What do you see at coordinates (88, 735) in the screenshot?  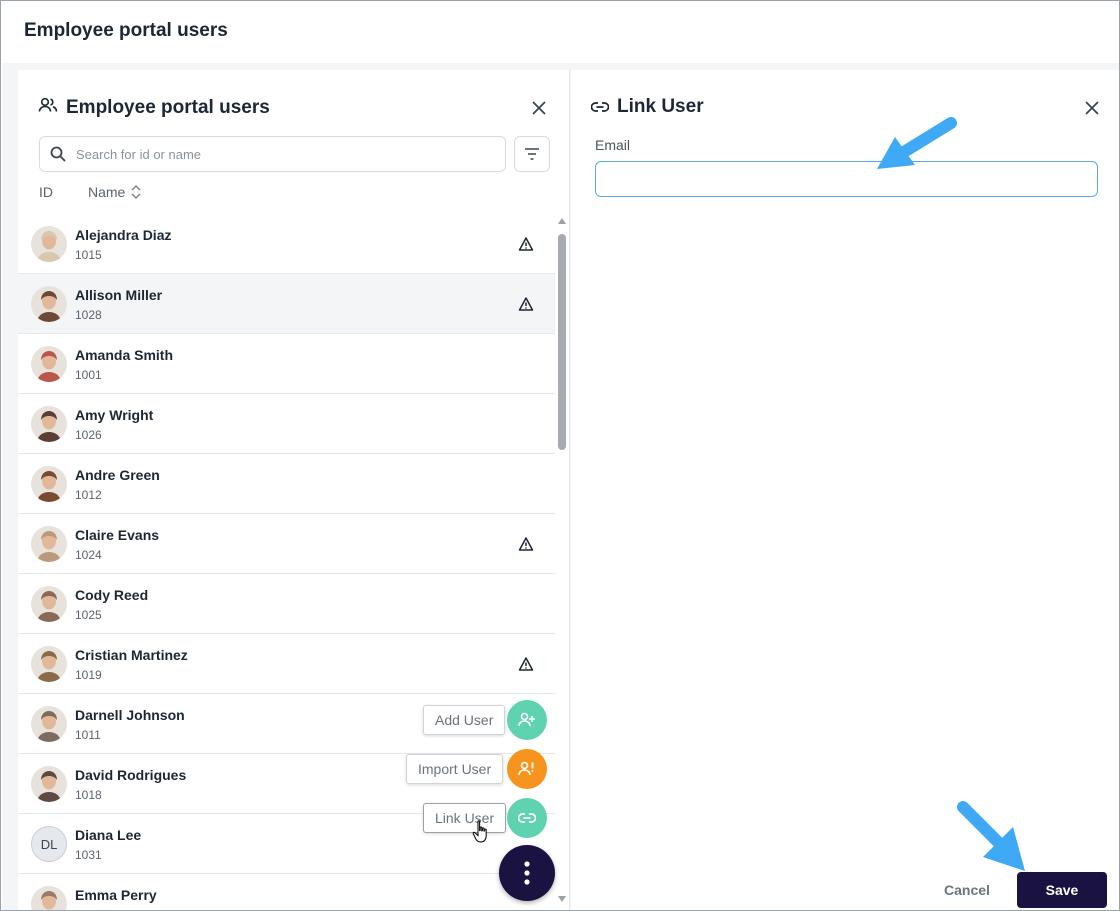 I see `user-id: 1011` at bounding box center [88, 735].